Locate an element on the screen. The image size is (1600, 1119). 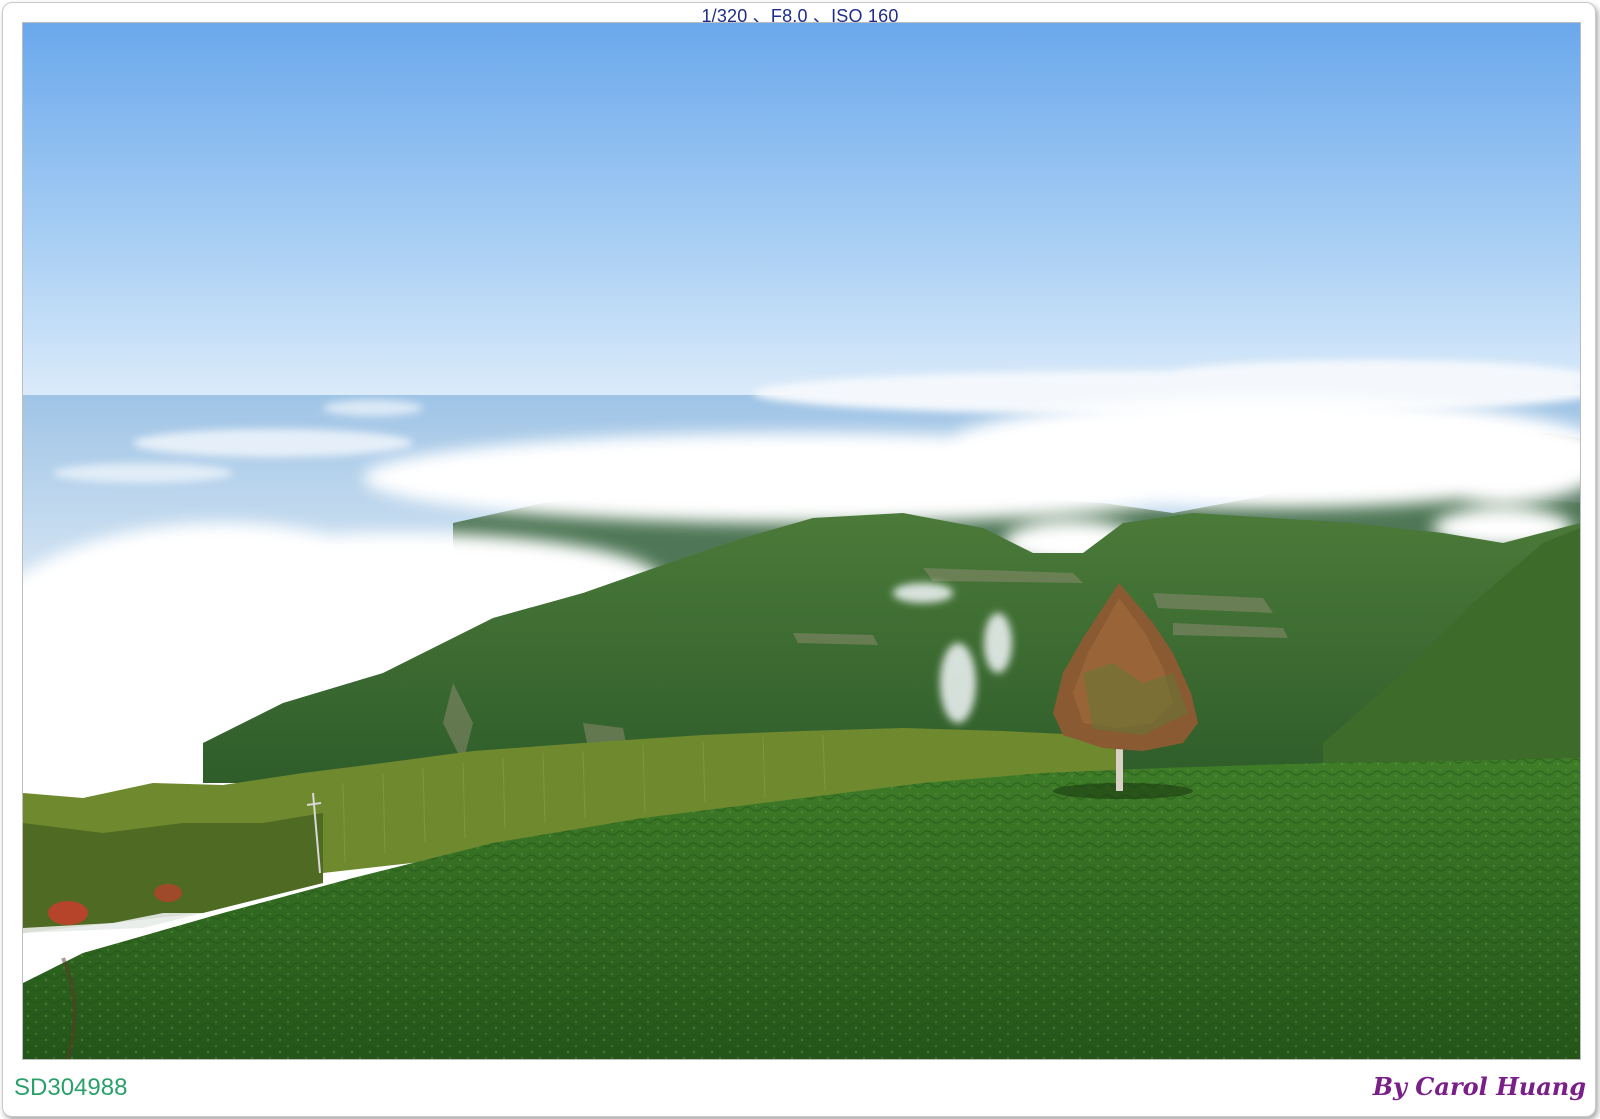
photographer-credit: By Carol Huang is located at coordinates (1479, 1086).